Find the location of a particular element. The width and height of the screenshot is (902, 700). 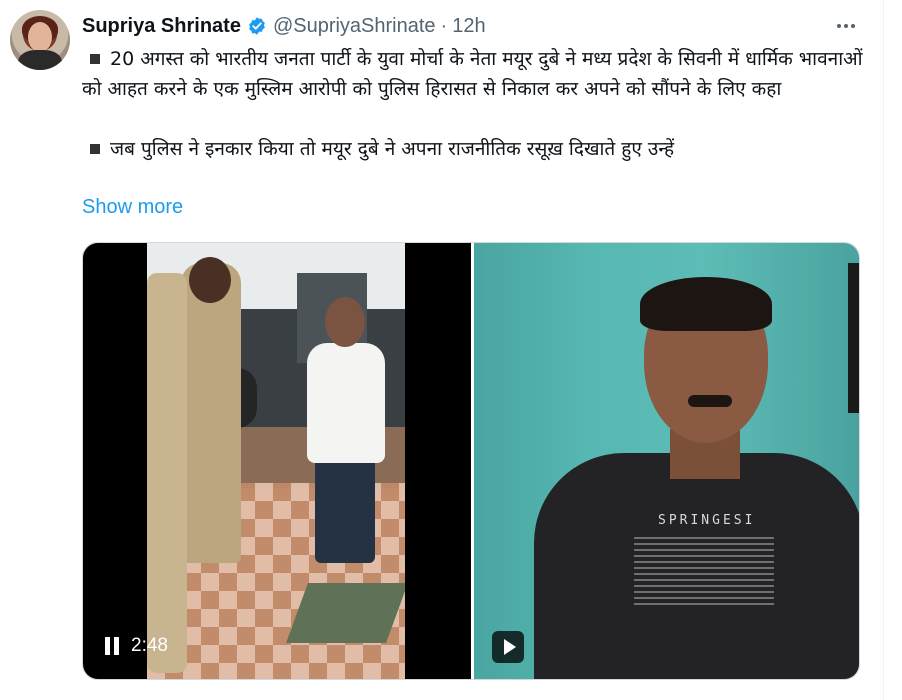

play-icon is located at coordinates (508, 647).